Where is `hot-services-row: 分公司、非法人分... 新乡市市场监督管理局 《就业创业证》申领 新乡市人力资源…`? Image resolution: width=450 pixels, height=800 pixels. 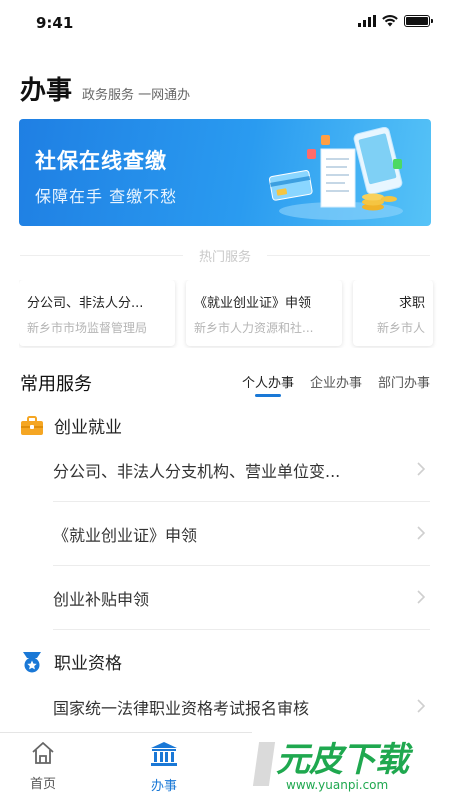 hot-services-row: 分公司、非法人分... 新乡市市场监督管理局 《就业创业证》申领 新乡市人力资源… is located at coordinates (234, 314).